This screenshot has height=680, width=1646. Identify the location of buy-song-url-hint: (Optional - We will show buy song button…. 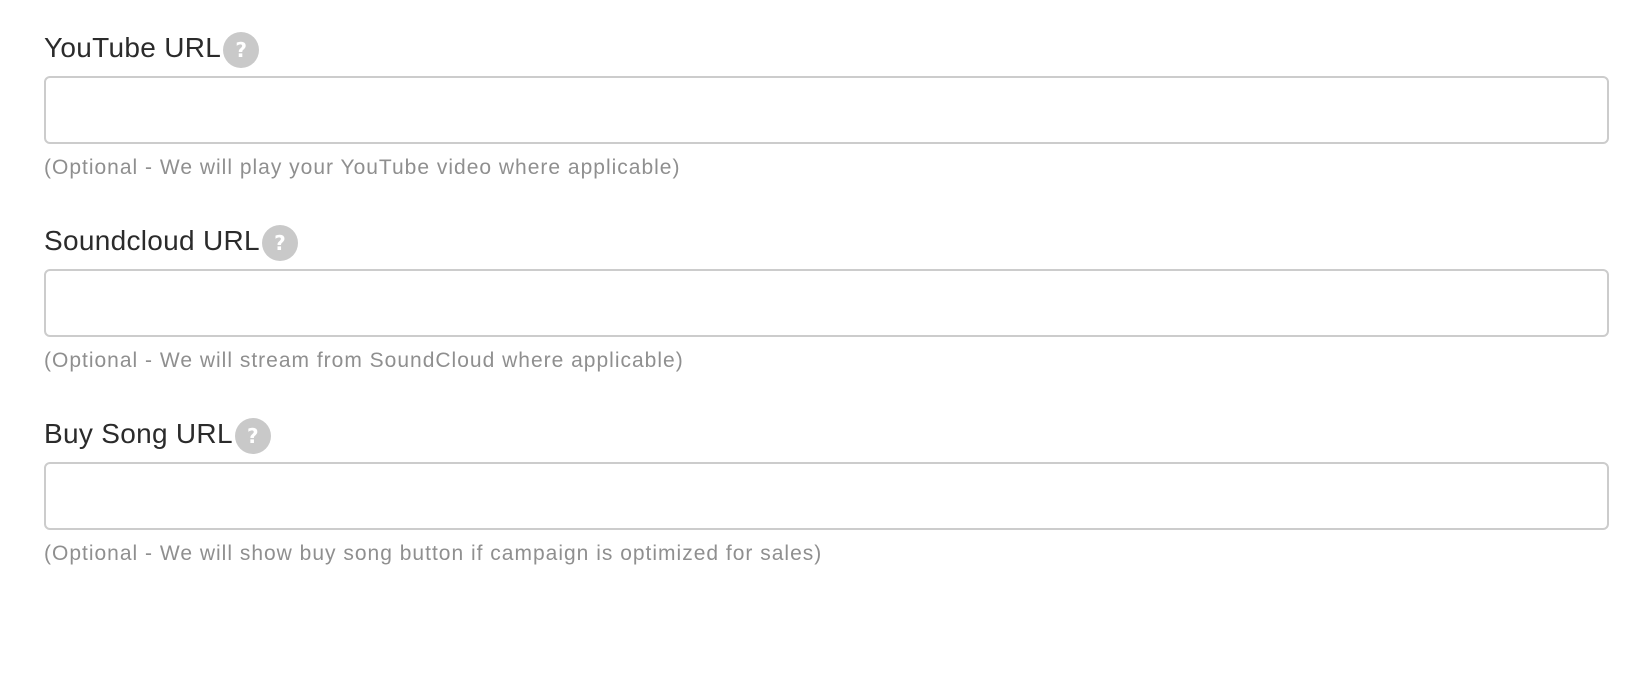
(433, 553).